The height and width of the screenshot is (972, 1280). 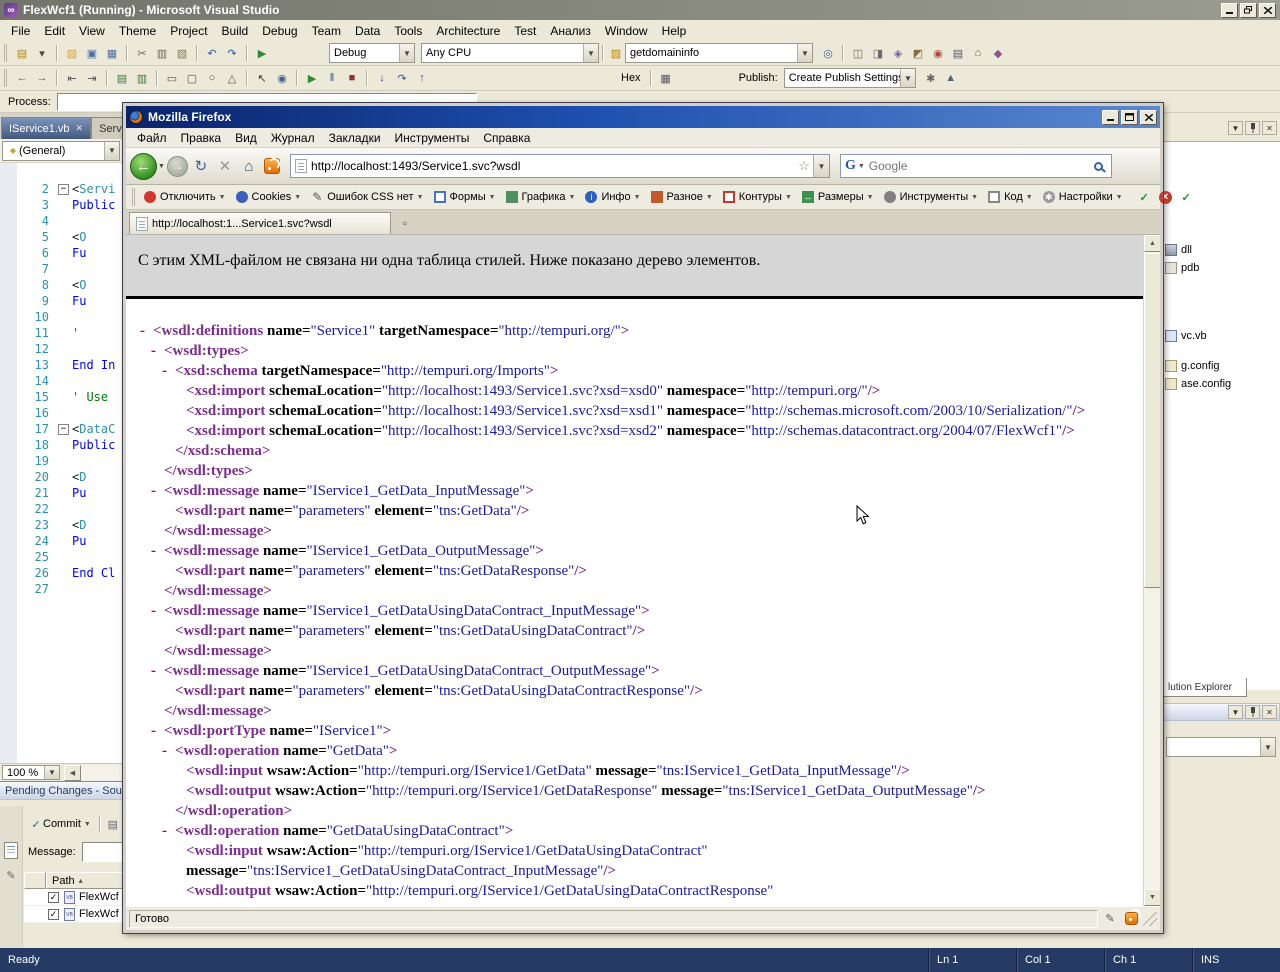 What do you see at coordinates (46, 128) in the screenshot?
I see `doc-tab-iservice1: IService1.vb ✕` at bounding box center [46, 128].